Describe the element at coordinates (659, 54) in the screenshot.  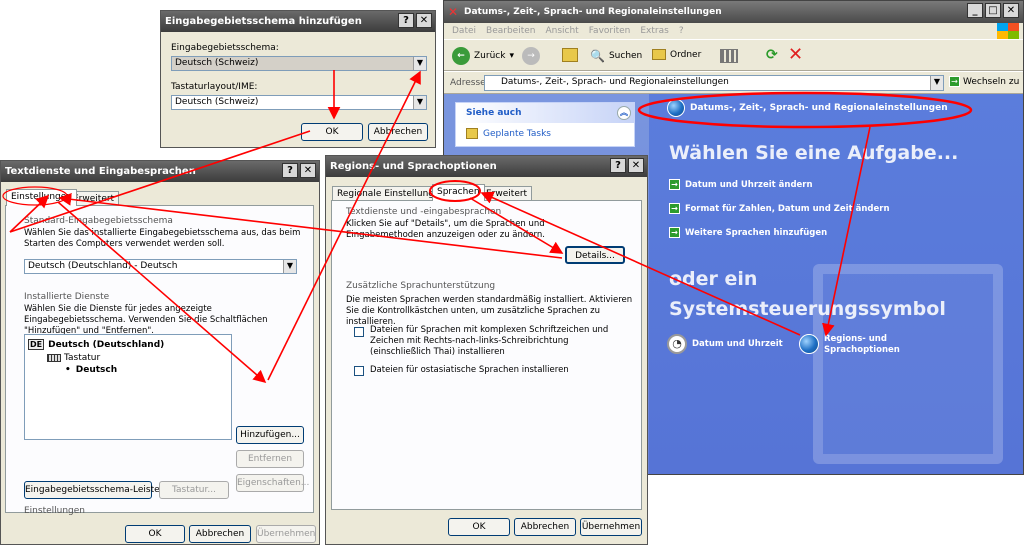
I see `folder-icon` at that location.